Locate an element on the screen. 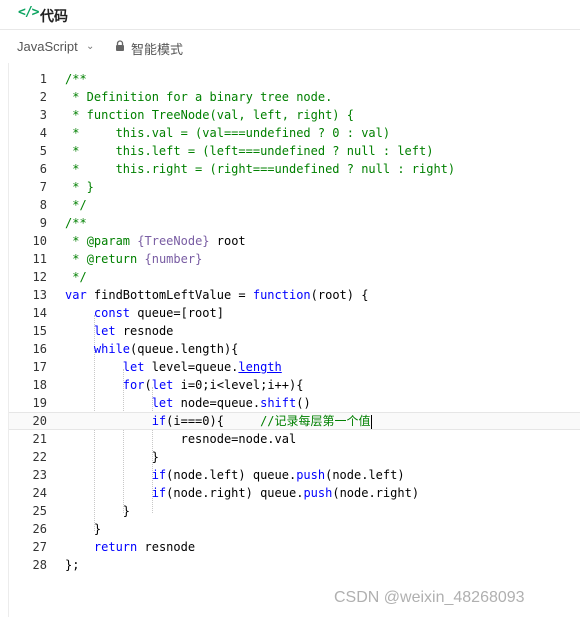 The width and height of the screenshot is (580, 617). code-token: (i===0){ is located at coordinates (213, 421).